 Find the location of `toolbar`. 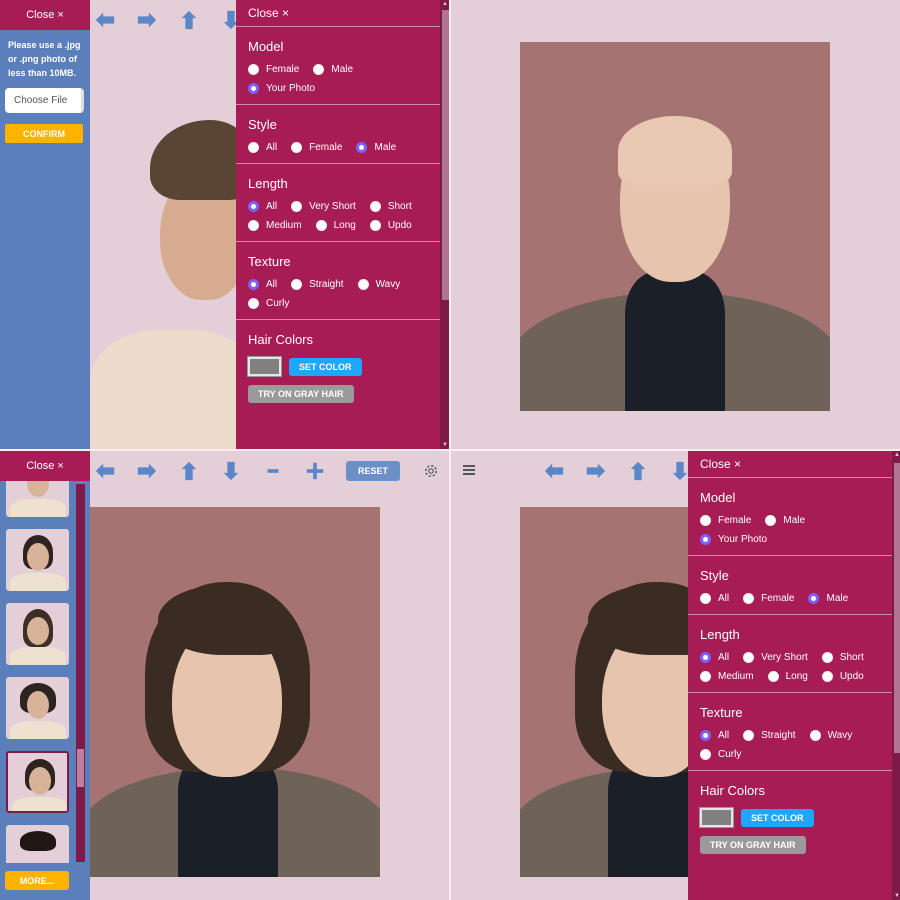

toolbar is located at coordinates (168, 20).